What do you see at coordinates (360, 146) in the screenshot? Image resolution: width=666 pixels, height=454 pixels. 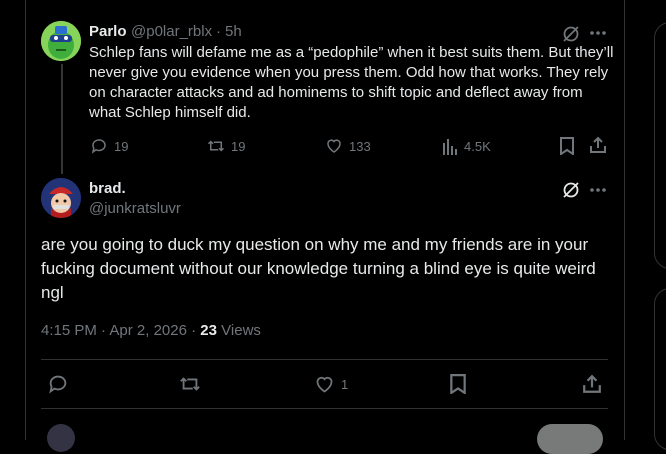 I see `reply-like-count: 133` at bounding box center [360, 146].